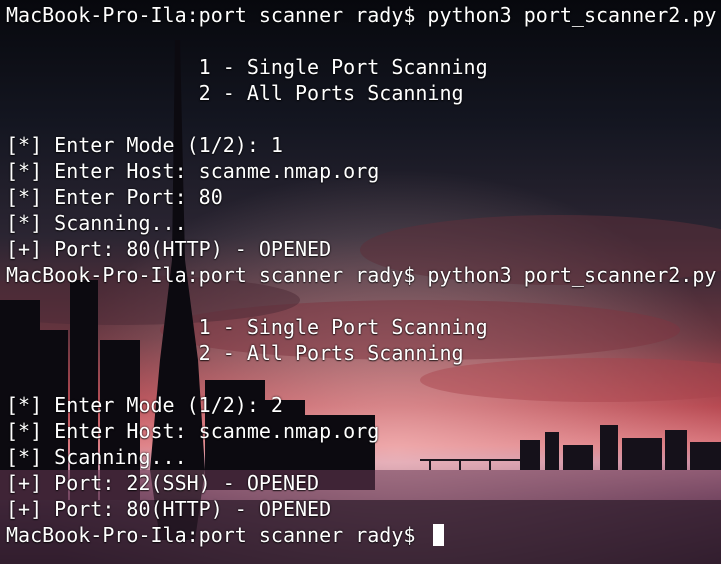 Image resolution: width=721 pixels, height=564 pixels. I want to click on mode-input-line: [*] Enter Mode (1/2): 1, so click(144, 145).